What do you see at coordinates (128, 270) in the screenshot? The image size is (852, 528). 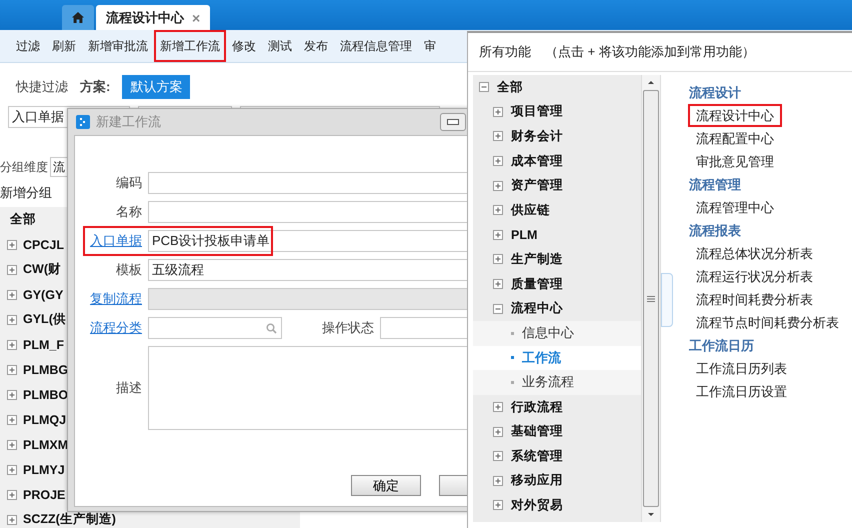 I see `field-label: 模板` at bounding box center [128, 270].